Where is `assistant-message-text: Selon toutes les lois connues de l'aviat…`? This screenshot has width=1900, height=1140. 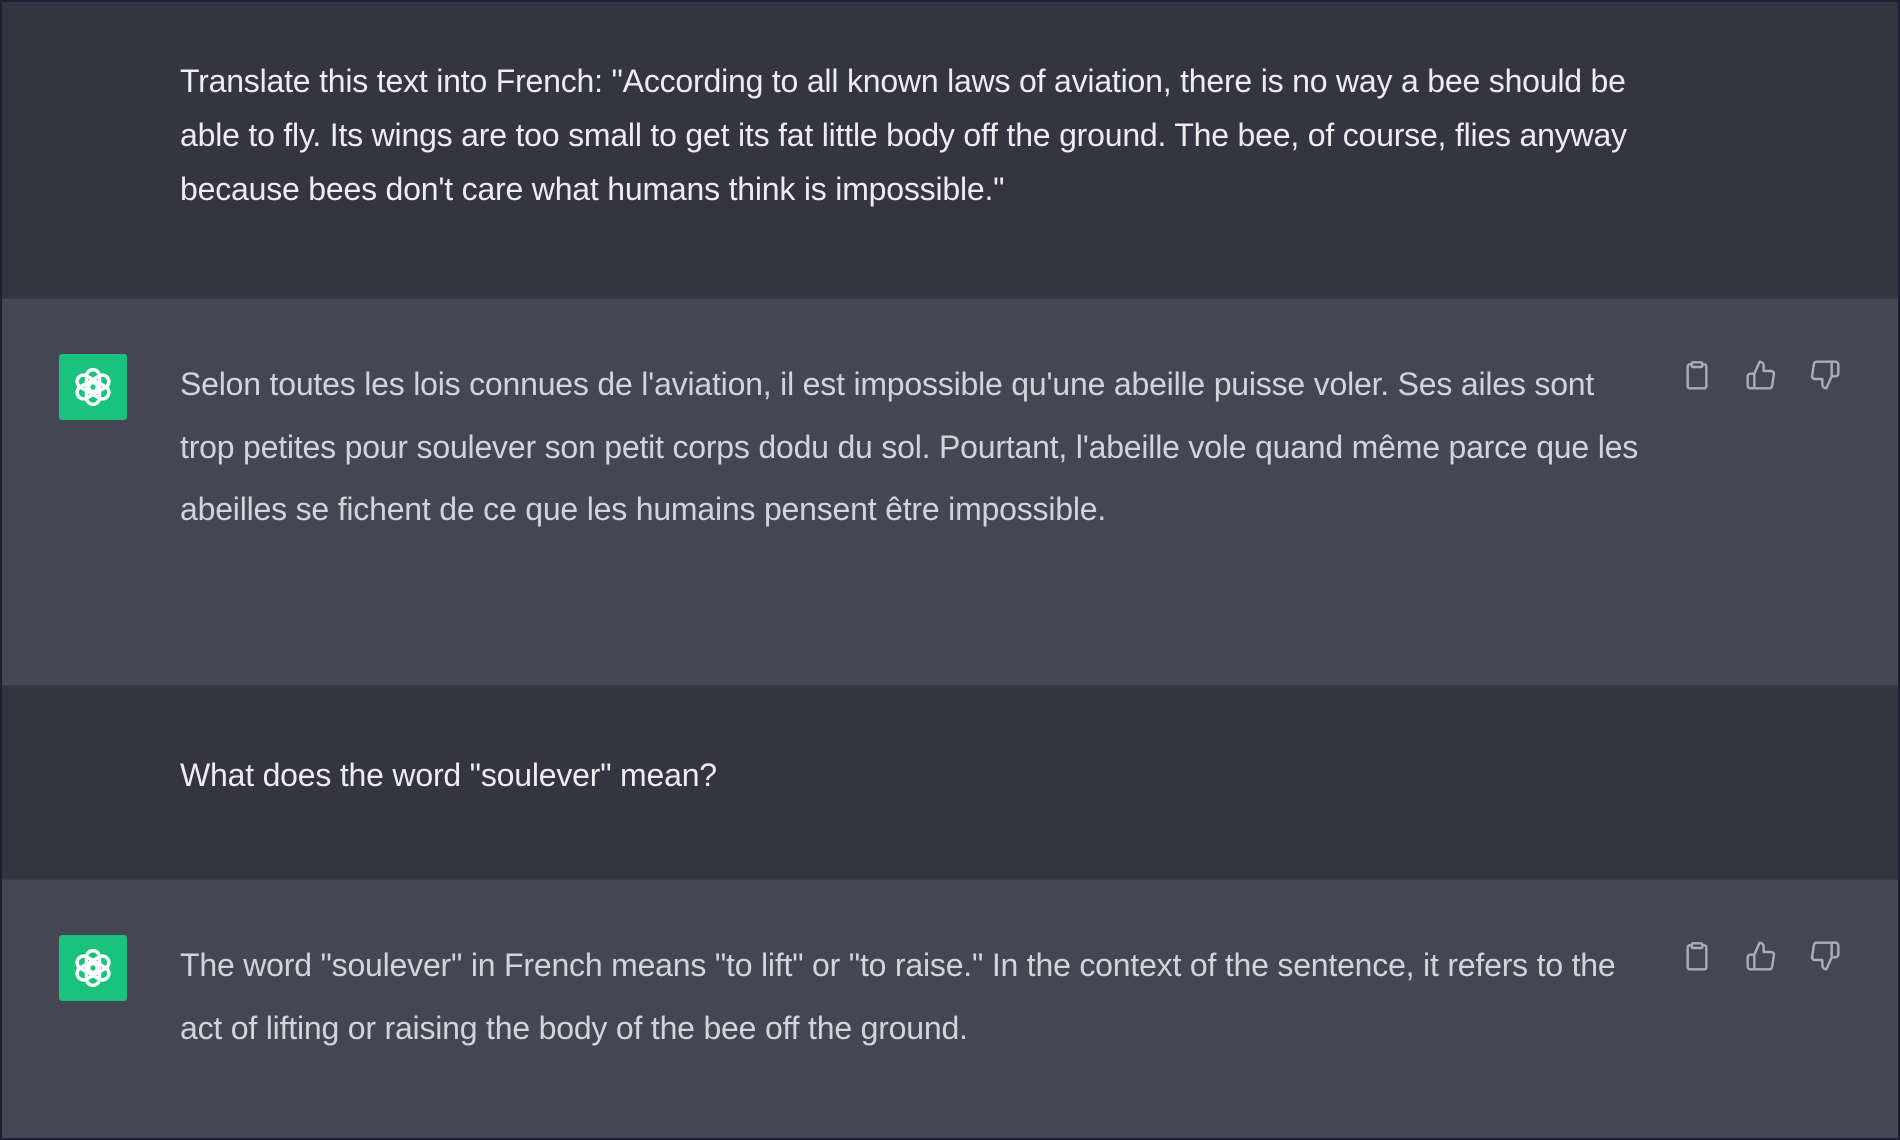 assistant-message-text: Selon toutes les lois connues de l'aviat… is located at coordinates (913, 446).